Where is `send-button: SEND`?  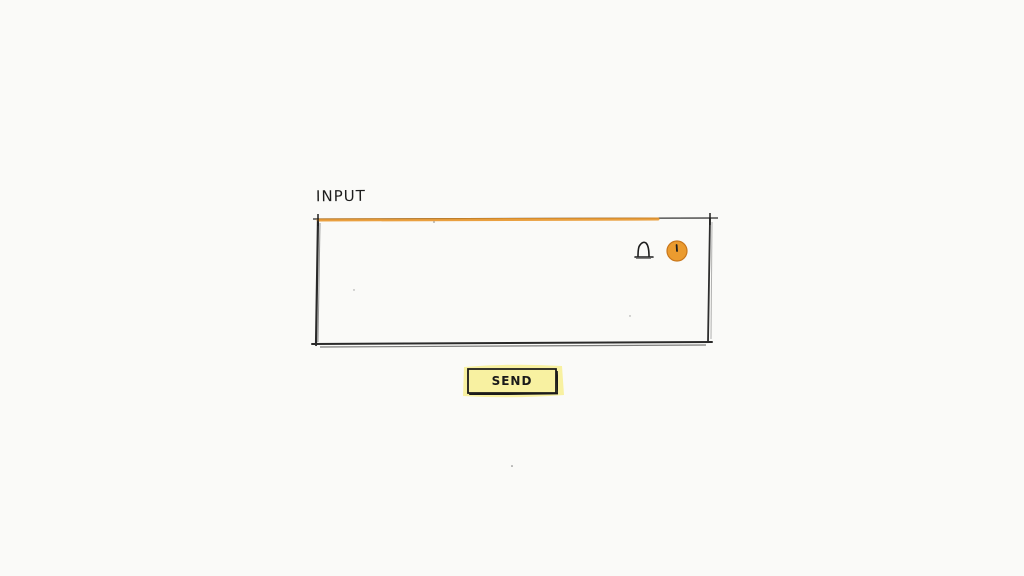 send-button: SEND is located at coordinates (512, 381).